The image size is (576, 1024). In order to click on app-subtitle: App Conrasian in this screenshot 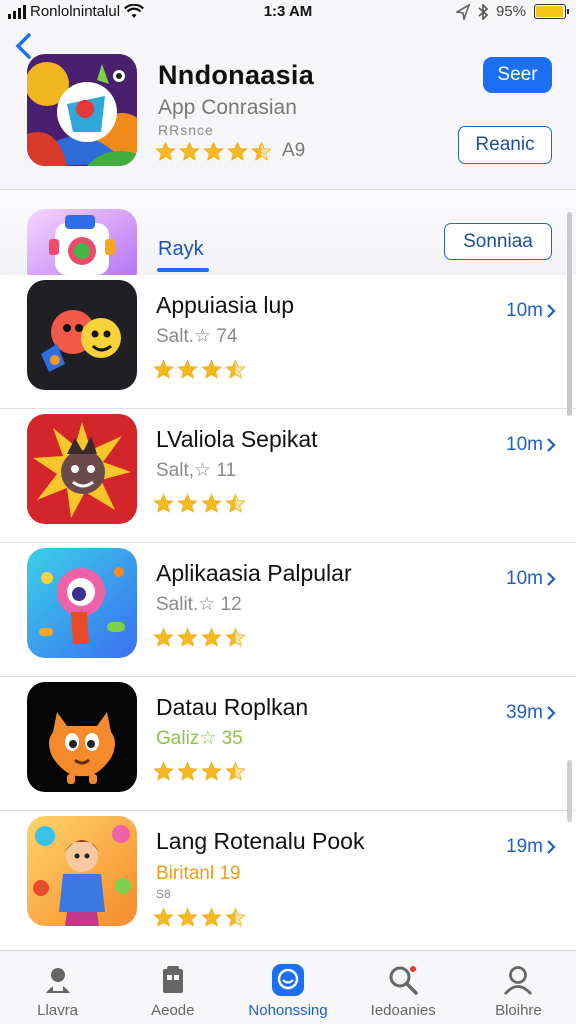, I will do `click(227, 107)`.